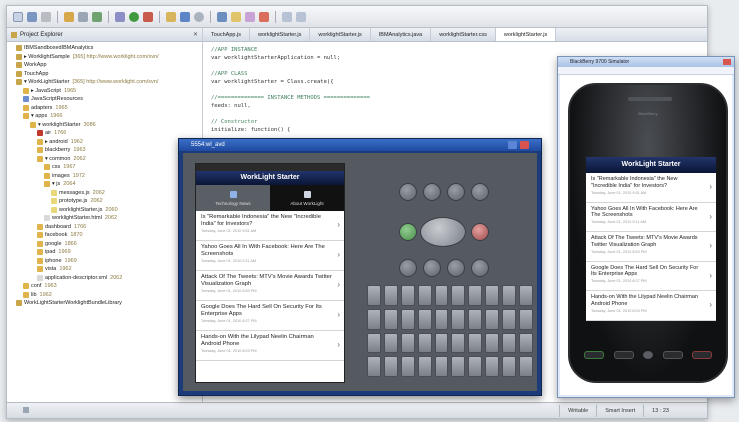  I want to click on power-button, so click(456, 268).